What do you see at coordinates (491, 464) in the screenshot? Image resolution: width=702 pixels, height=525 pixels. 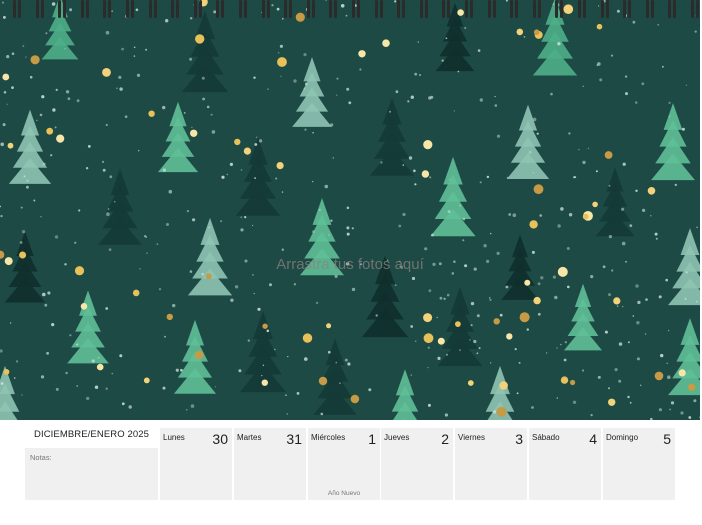 I see `day-cell-friday: Viernes 3` at bounding box center [491, 464].